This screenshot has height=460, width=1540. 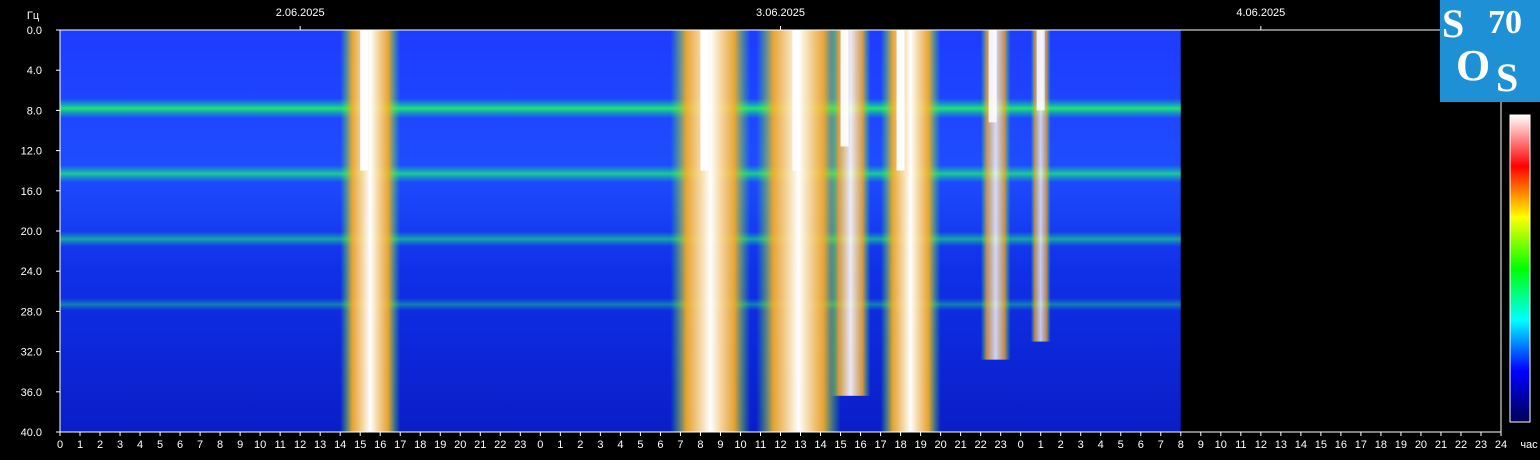 I want to click on x-axis-label: час, so click(x=1529, y=445).